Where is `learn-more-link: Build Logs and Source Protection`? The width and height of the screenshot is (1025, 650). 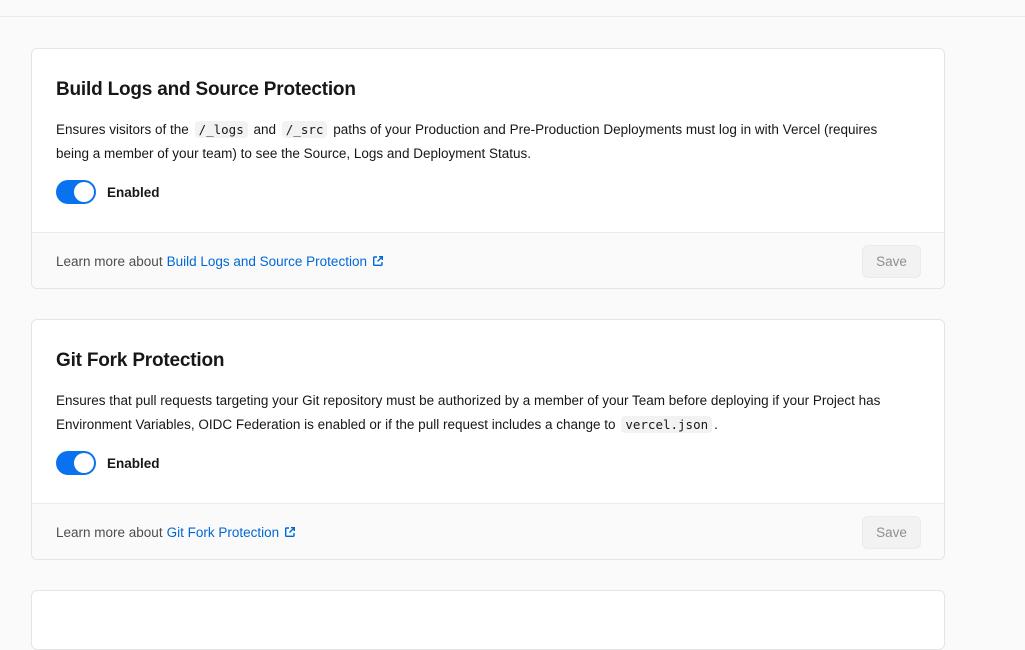 learn-more-link: Build Logs and Source Protection is located at coordinates (267, 261).